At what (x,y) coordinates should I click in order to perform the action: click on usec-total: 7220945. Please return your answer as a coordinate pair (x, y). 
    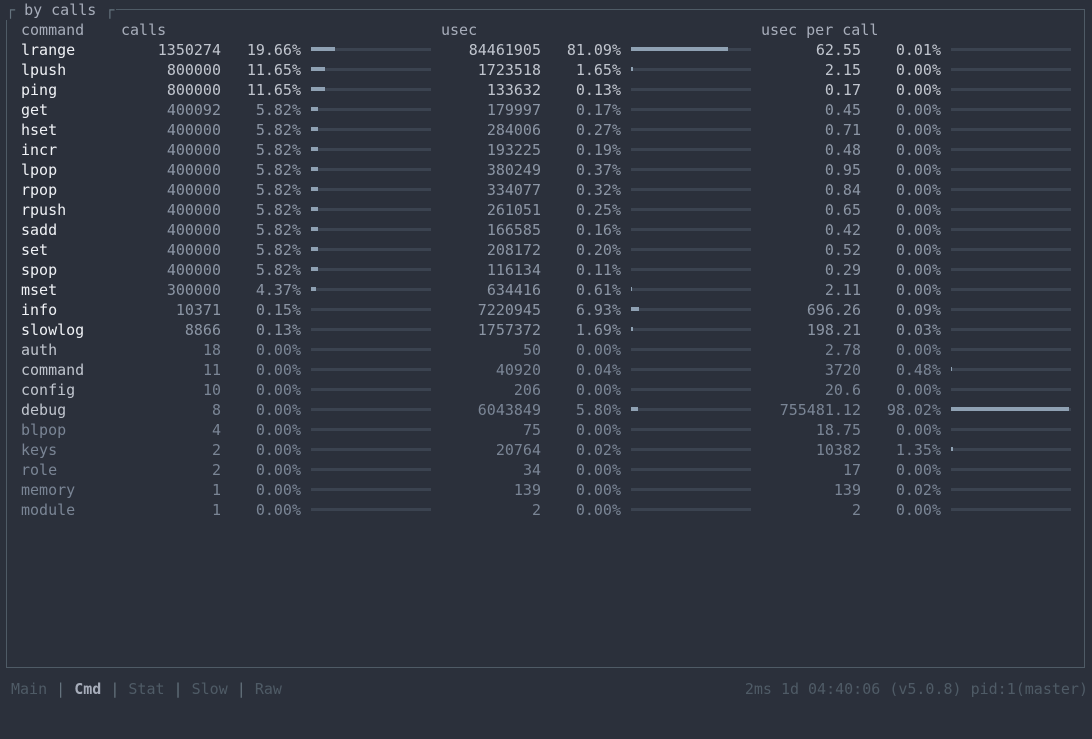
    Looking at the image, I should click on (509, 310).